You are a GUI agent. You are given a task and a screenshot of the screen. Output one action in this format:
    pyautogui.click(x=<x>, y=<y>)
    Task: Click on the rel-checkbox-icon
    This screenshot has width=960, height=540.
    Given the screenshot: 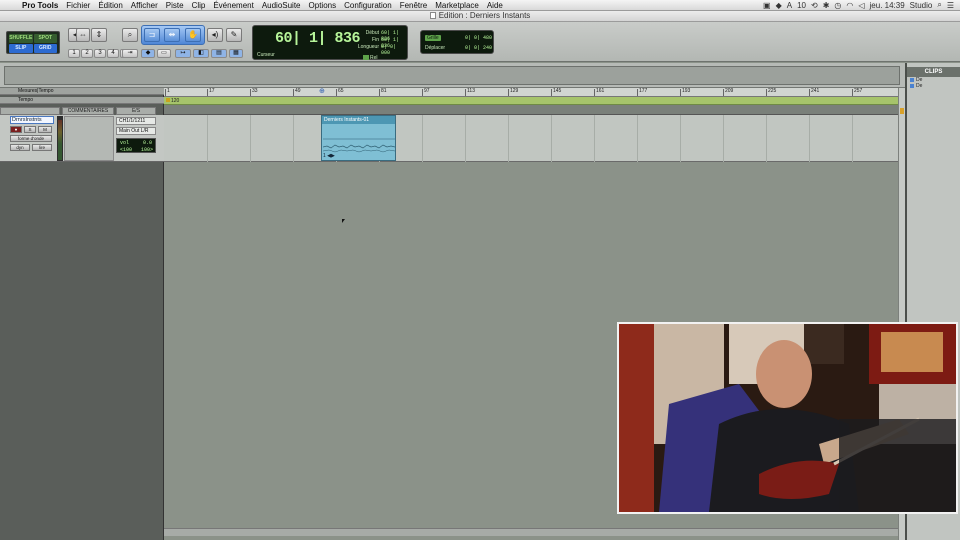 What is the action you would take?
    pyautogui.click(x=366, y=57)
    